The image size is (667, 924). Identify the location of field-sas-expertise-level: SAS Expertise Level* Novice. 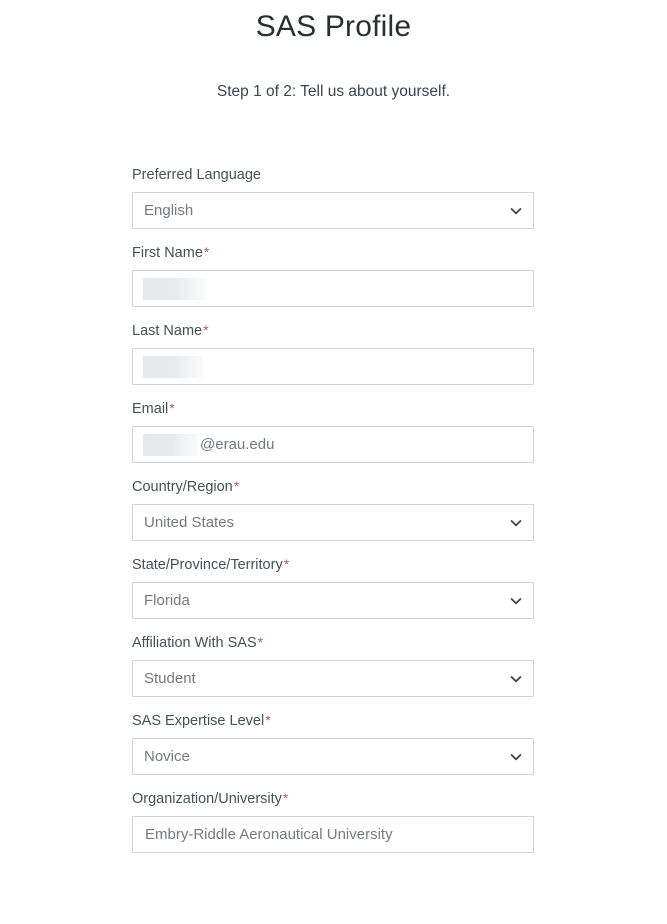
(333, 743).